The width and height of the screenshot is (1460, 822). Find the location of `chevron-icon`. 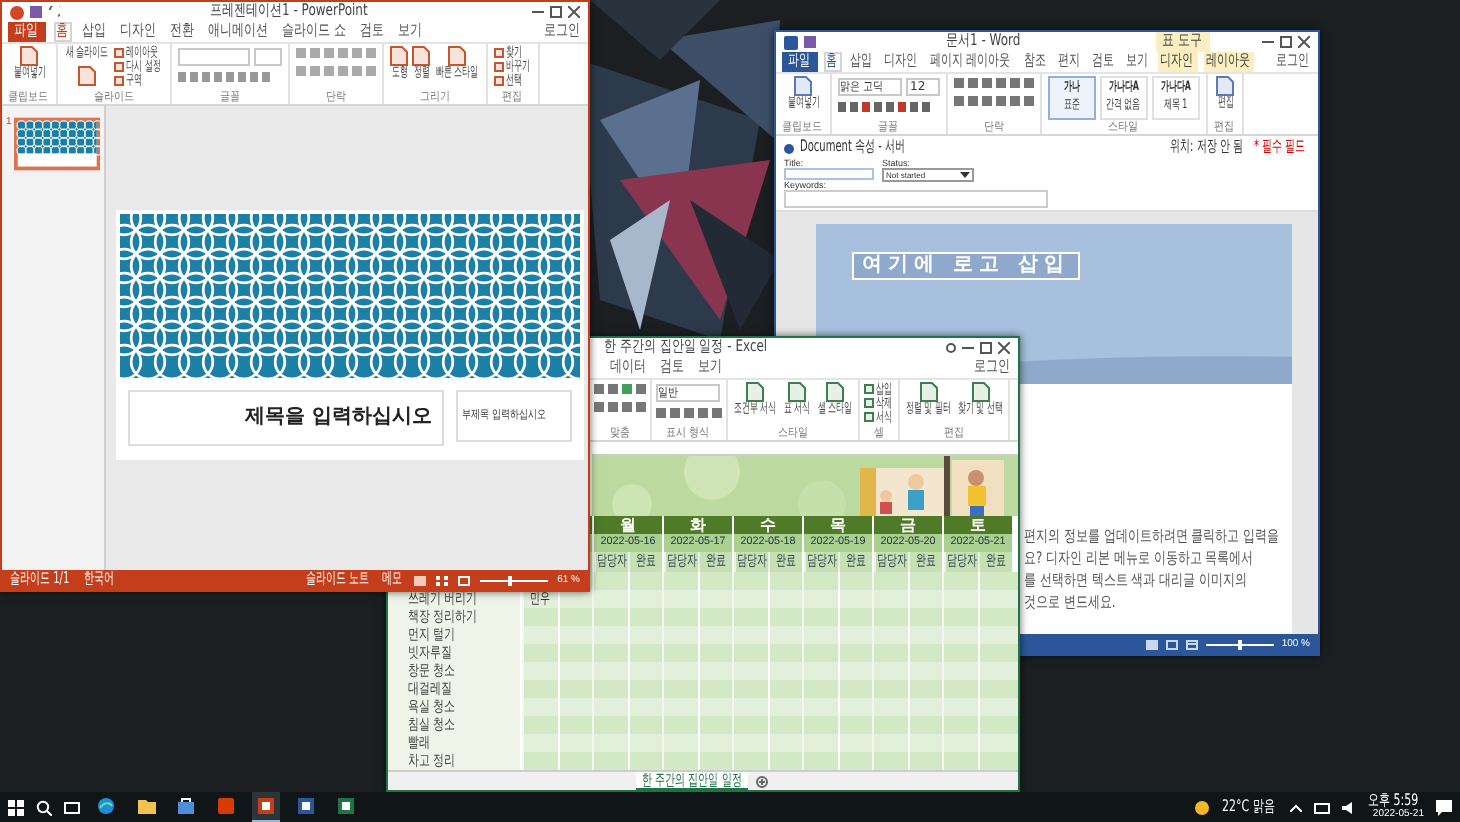

chevron-icon is located at coordinates (1296, 807).